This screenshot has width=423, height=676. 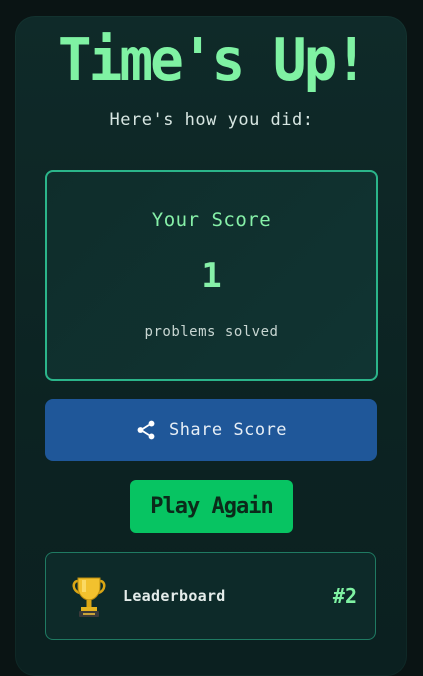 I want to click on play-again-label: Play Again, so click(x=211, y=506).